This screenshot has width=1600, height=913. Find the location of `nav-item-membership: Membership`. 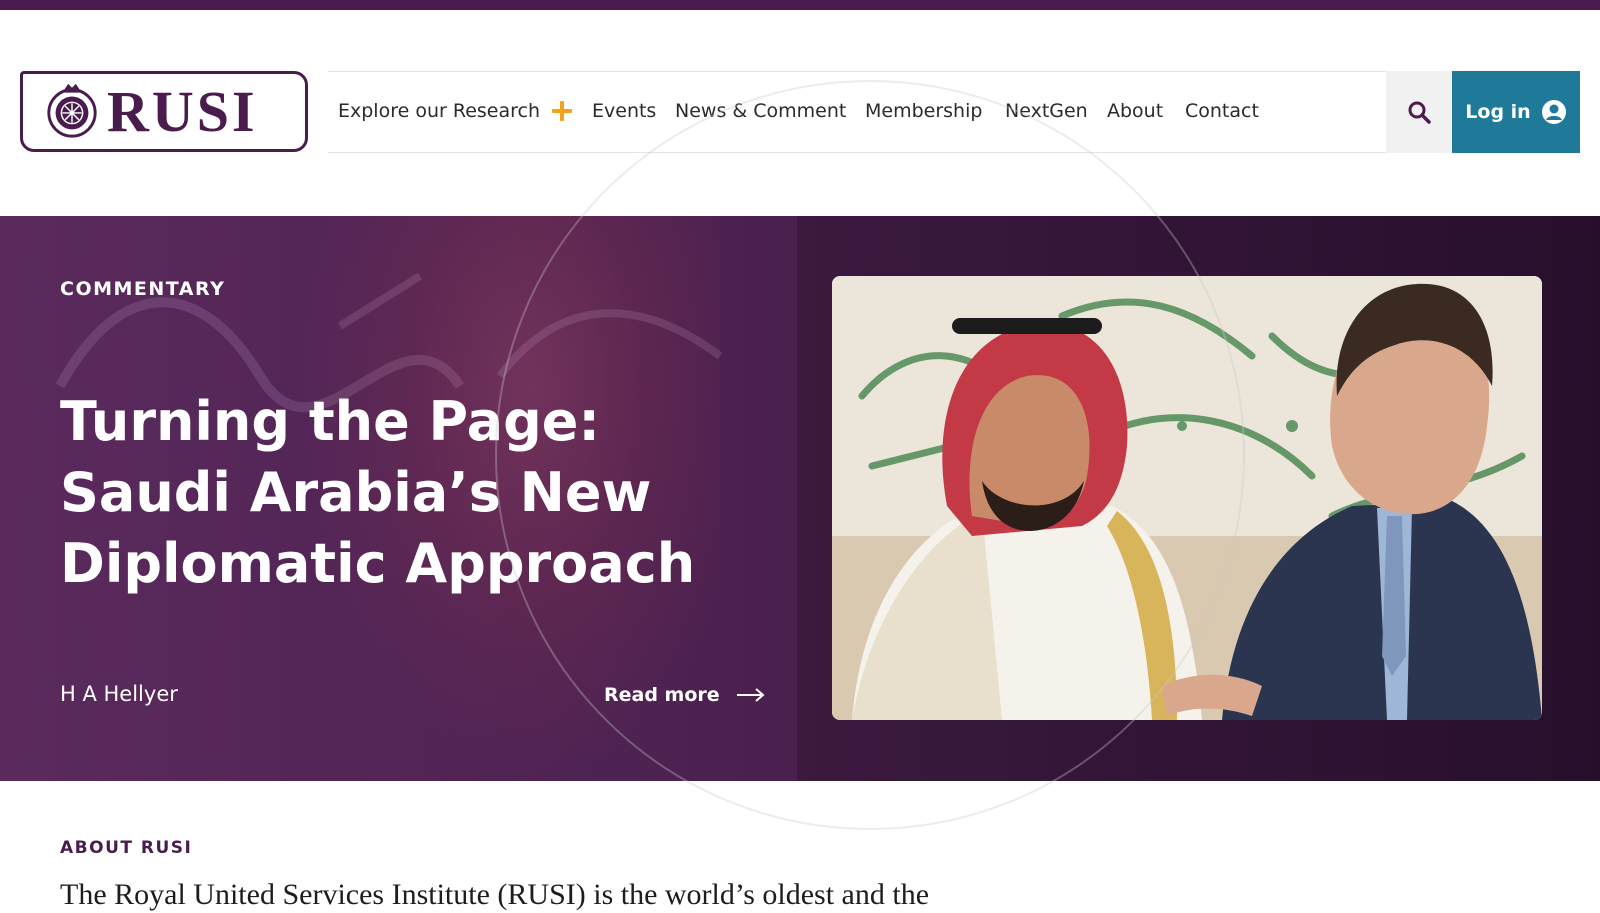

nav-item-membership: Membership is located at coordinates (923, 111).